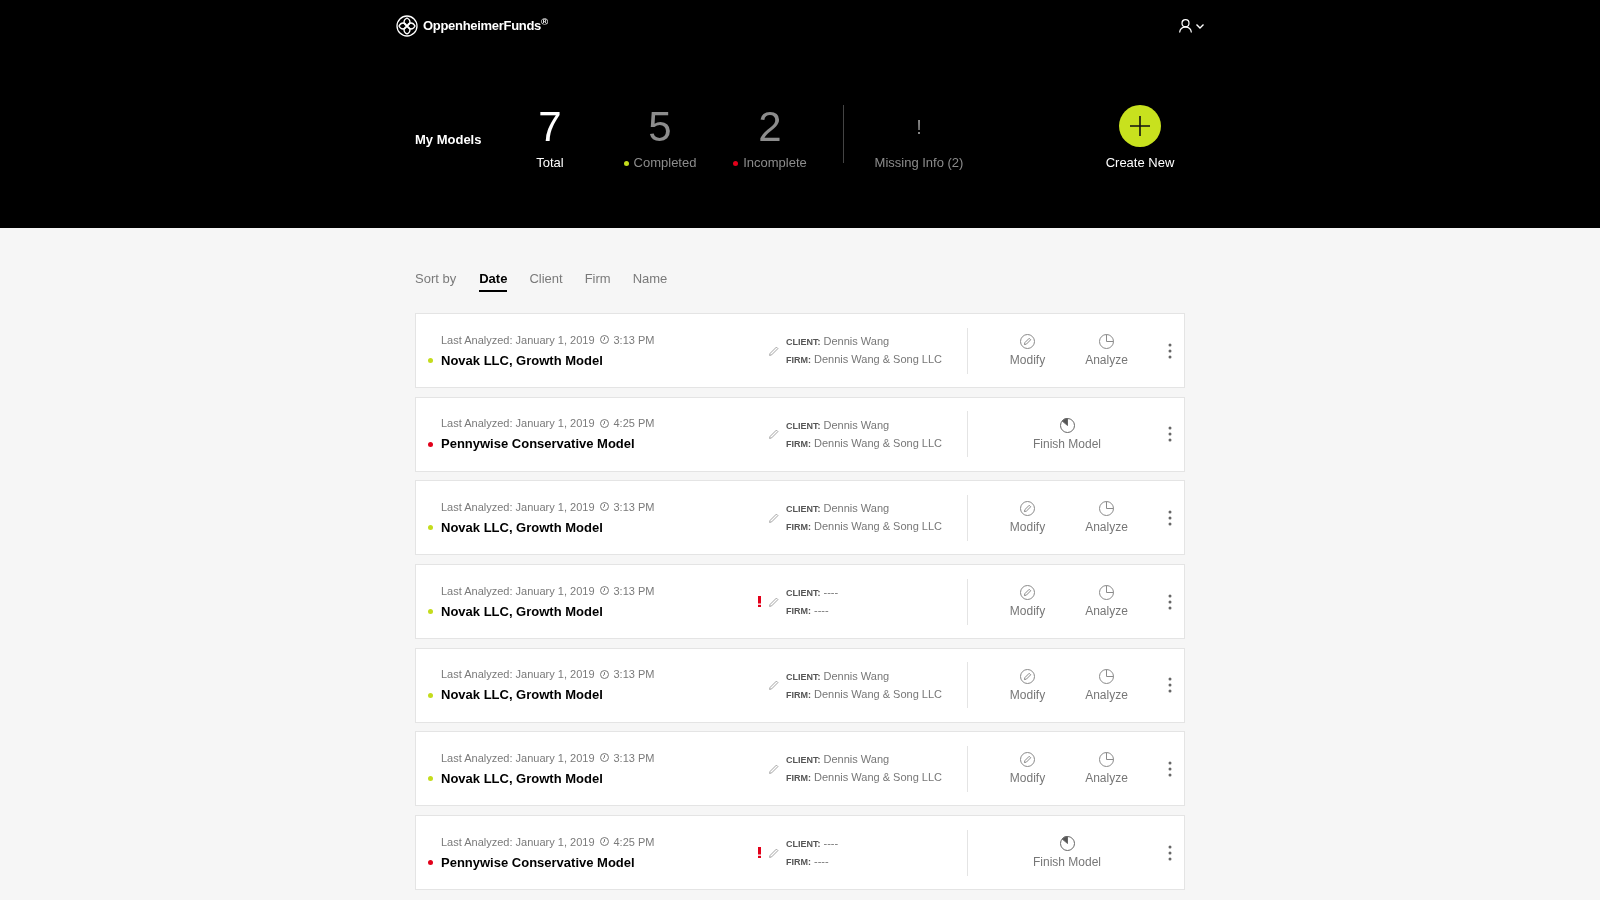  What do you see at coordinates (919, 127) in the screenshot?
I see `stat-value: !` at bounding box center [919, 127].